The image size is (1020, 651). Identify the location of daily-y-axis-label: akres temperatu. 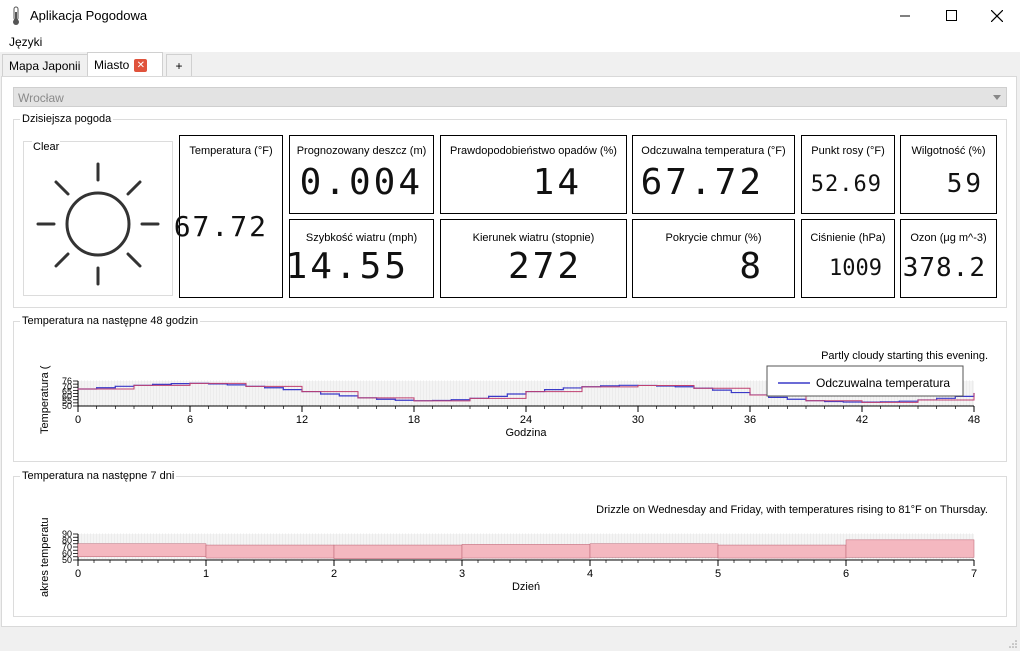
(45, 557).